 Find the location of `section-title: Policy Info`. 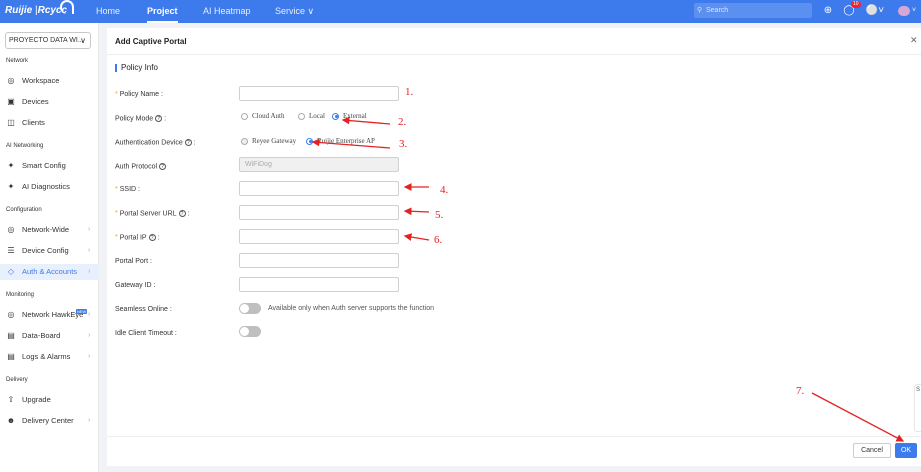

section-title: Policy Info is located at coordinates (139, 67).